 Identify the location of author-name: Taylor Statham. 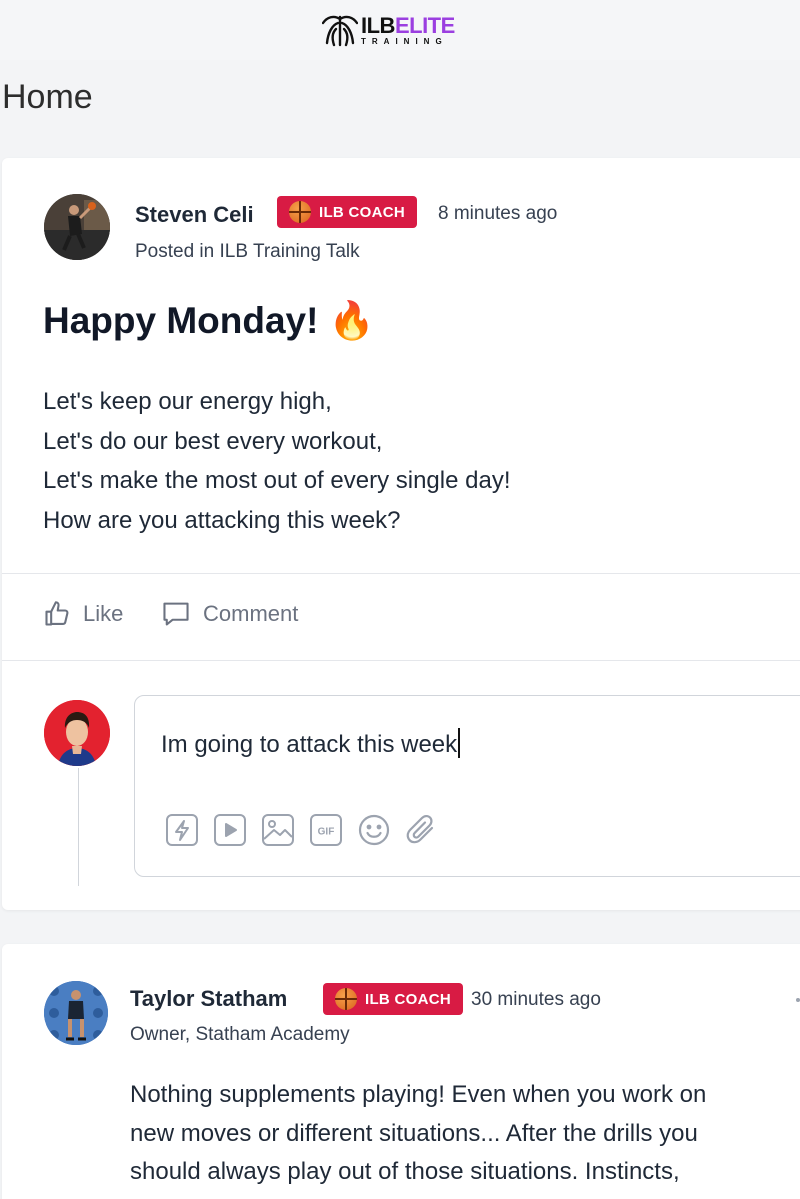
(208, 999).